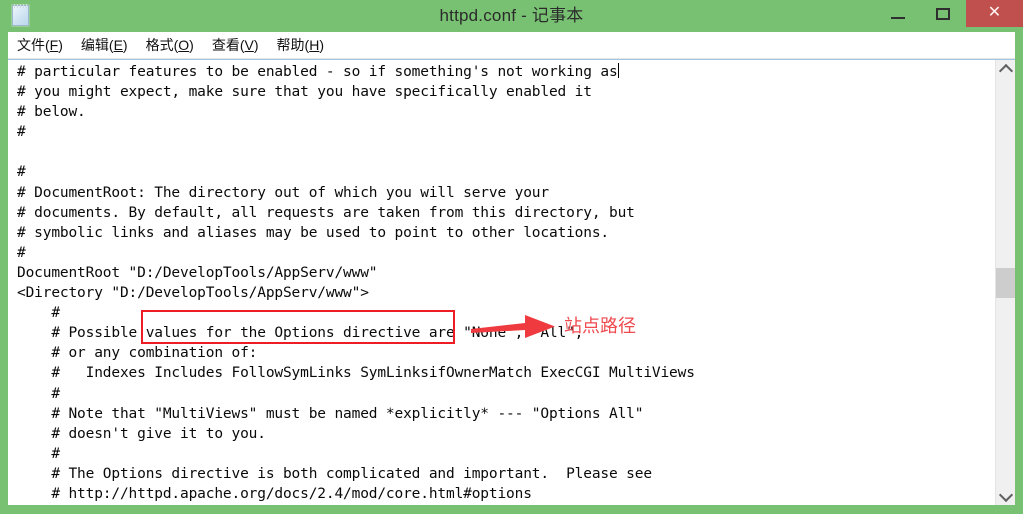  What do you see at coordinates (898, 18) in the screenshot?
I see `minimize-icon` at bounding box center [898, 18].